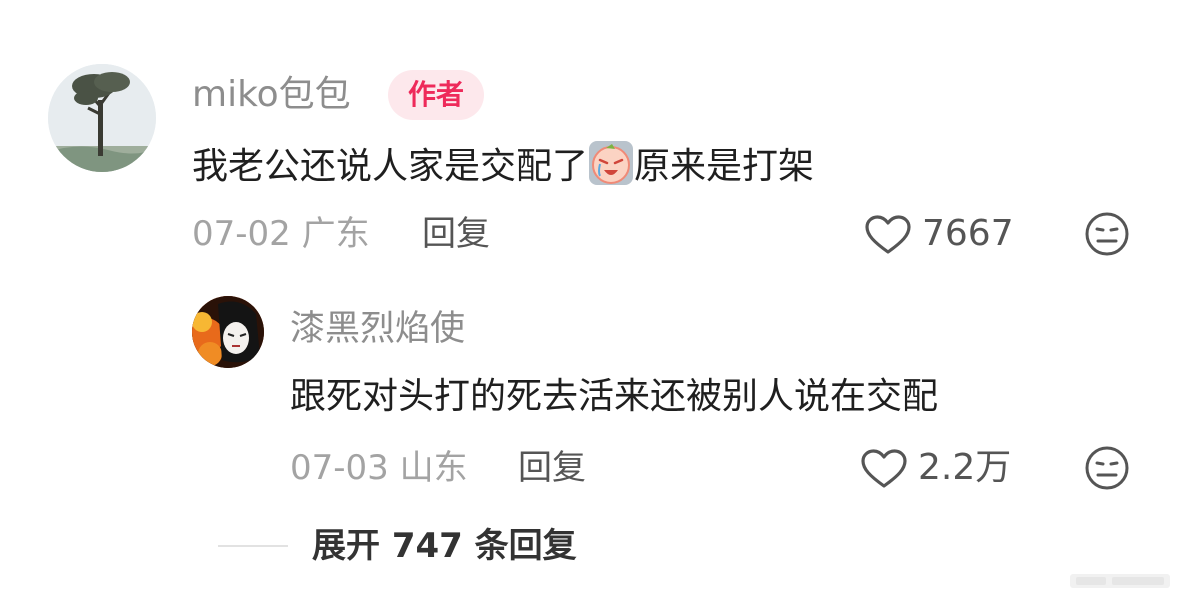 The image size is (1179, 611). Describe the element at coordinates (552, 468) in the screenshot. I see `reply-reply-button: 回复` at that location.